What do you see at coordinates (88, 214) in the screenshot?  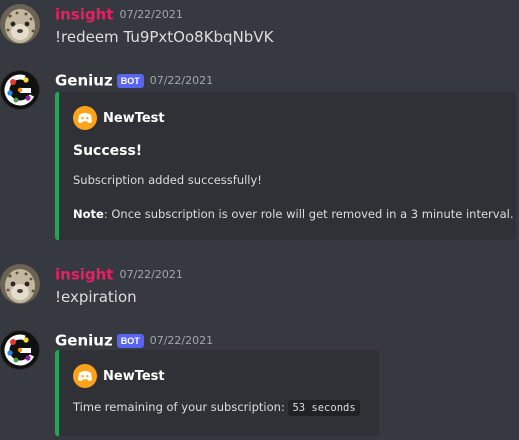 I see `note-label: Note` at bounding box center [88, 214].